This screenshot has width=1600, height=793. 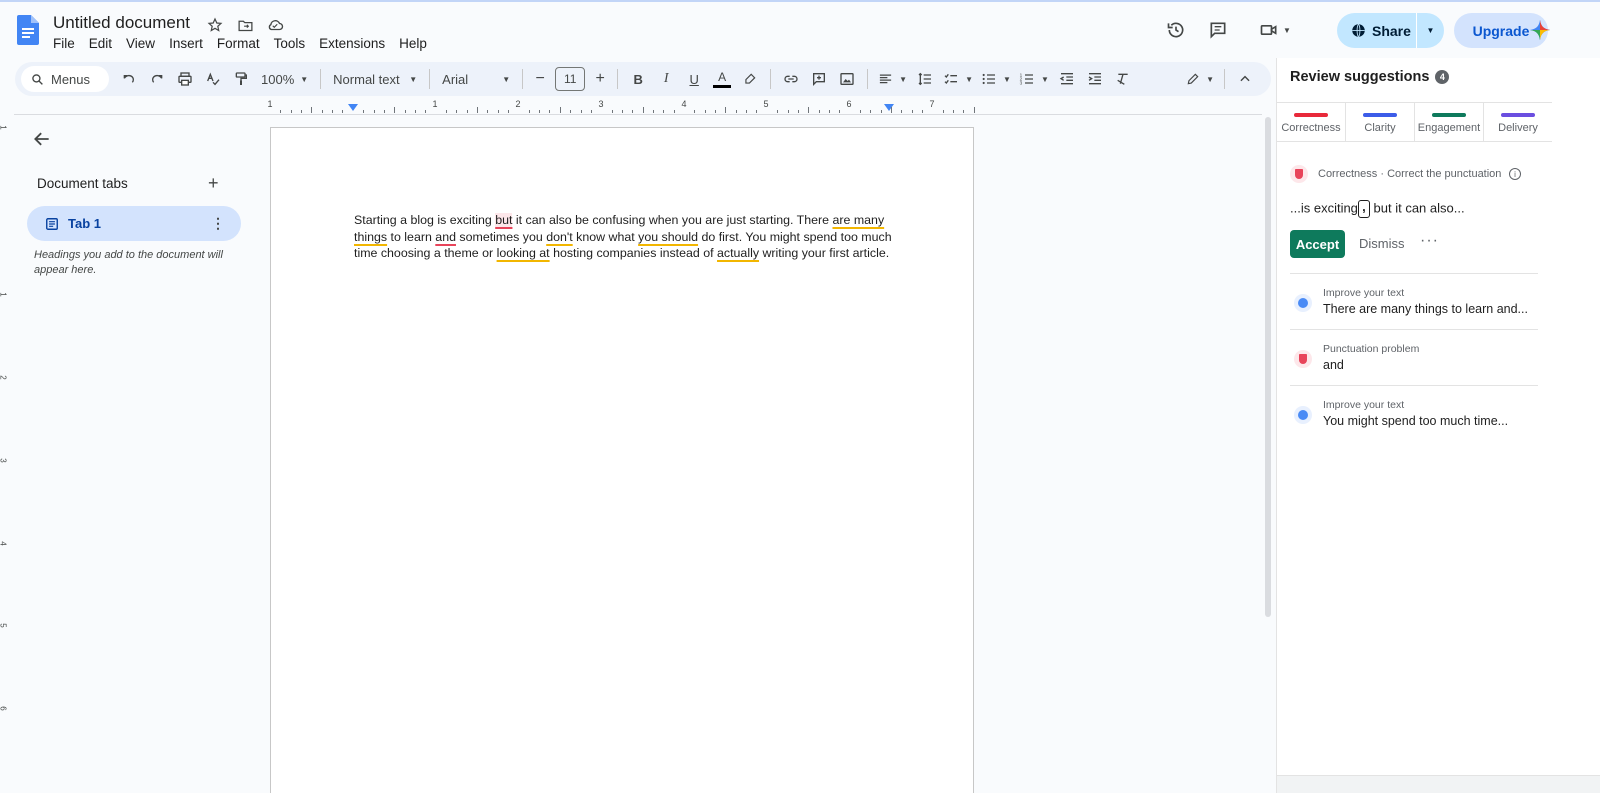 I want to click on clear-formatting-icon, so click(x=1123, y=79).